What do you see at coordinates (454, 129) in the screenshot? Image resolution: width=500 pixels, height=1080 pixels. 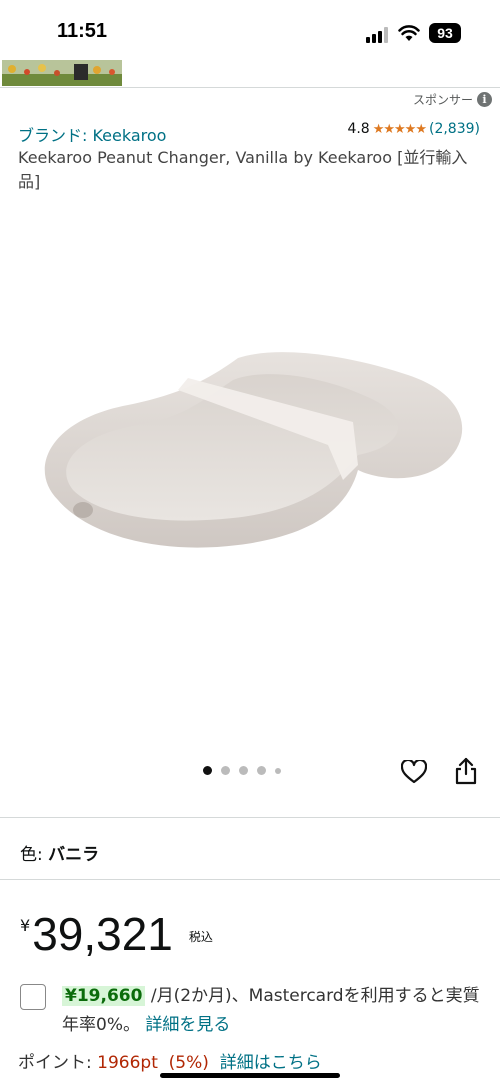 I see `rating-count-link: (2,839)` at bounding box center [454, 129].